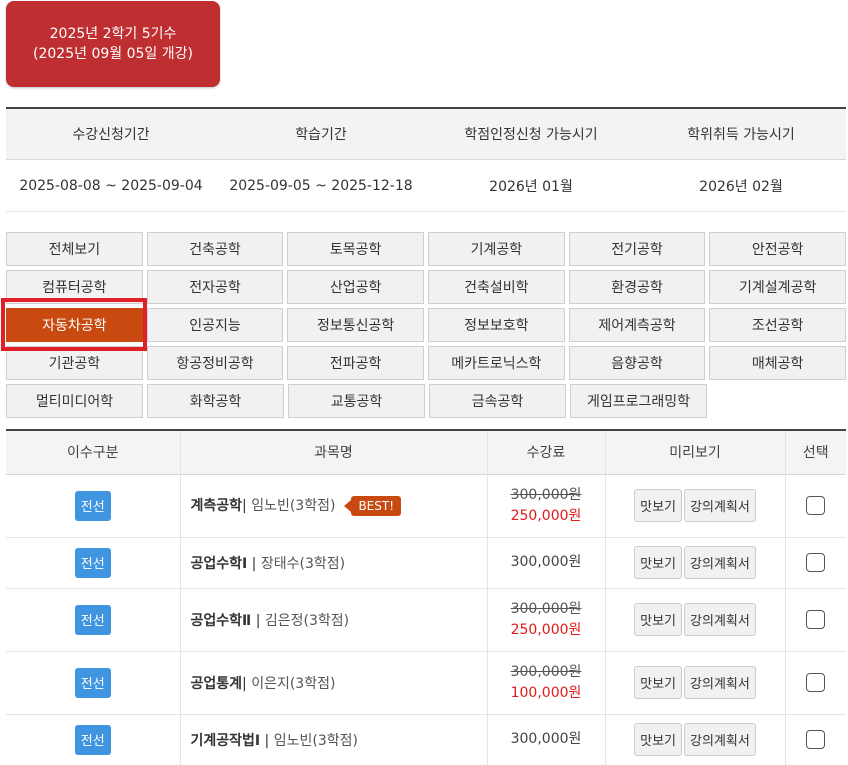  What do you see at coordinates (638, 401) in the screenshot?
I see `category-button: 게임프로그래밍학` at bounding box center [638, 401].